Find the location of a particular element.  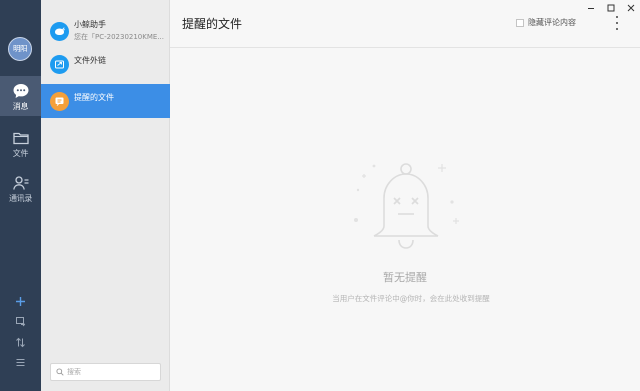

maximize-button is located at coordinates (611, 8).